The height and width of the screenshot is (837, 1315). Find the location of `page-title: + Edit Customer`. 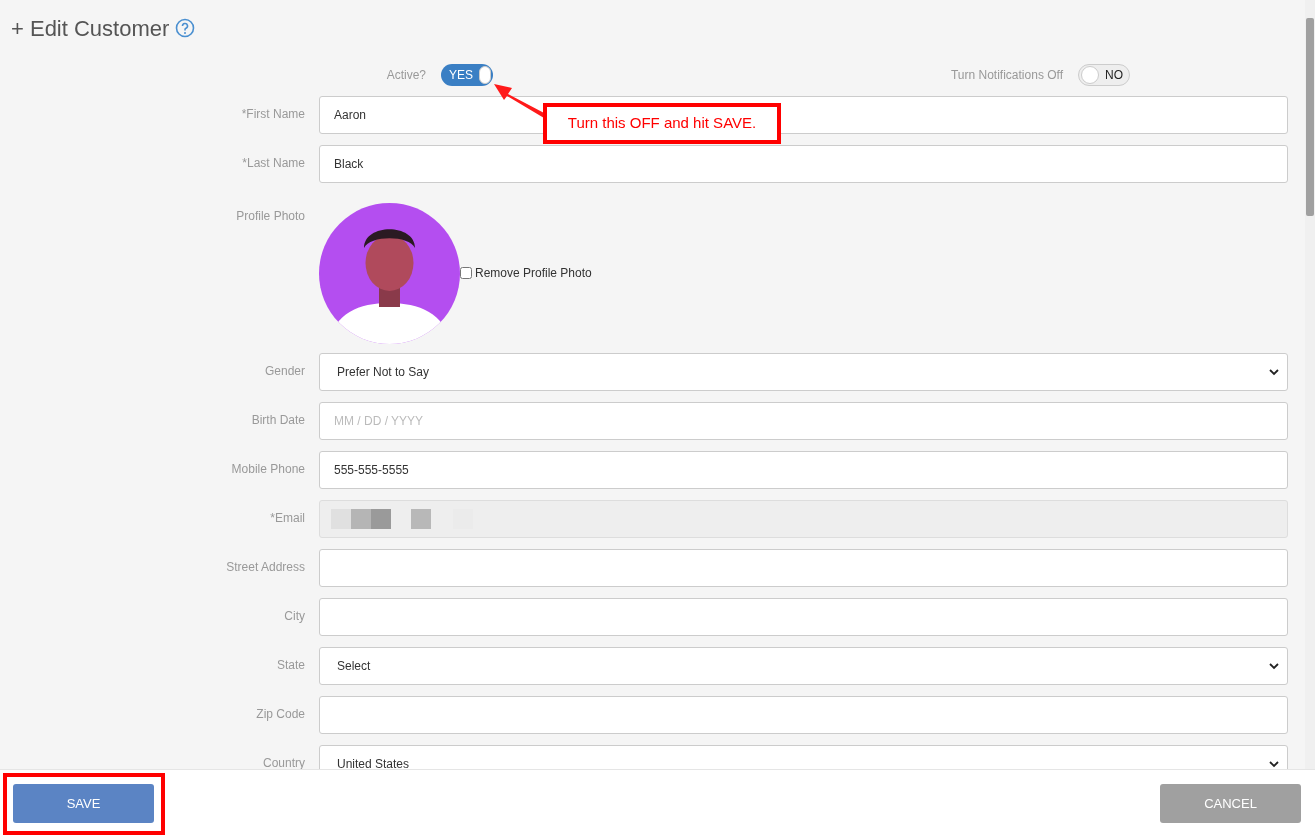

page-title: + Edit Customer is located at coordinates (90, 28).